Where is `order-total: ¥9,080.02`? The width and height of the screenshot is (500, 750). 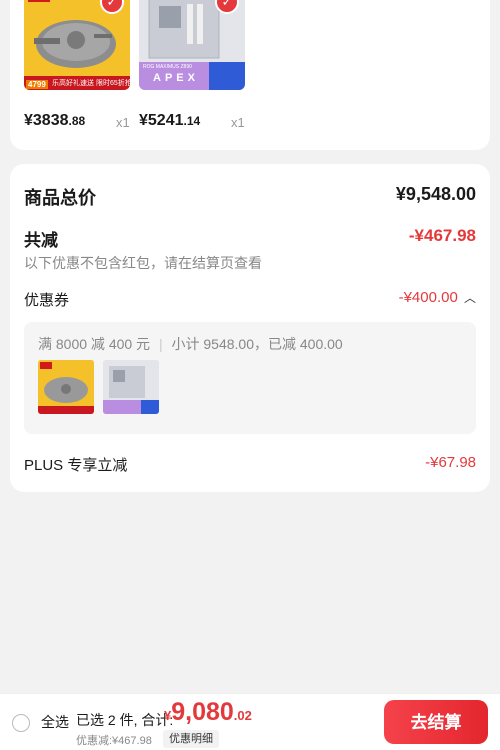
order-total: ¥9,080.02 is located at coordinates (208, 712).